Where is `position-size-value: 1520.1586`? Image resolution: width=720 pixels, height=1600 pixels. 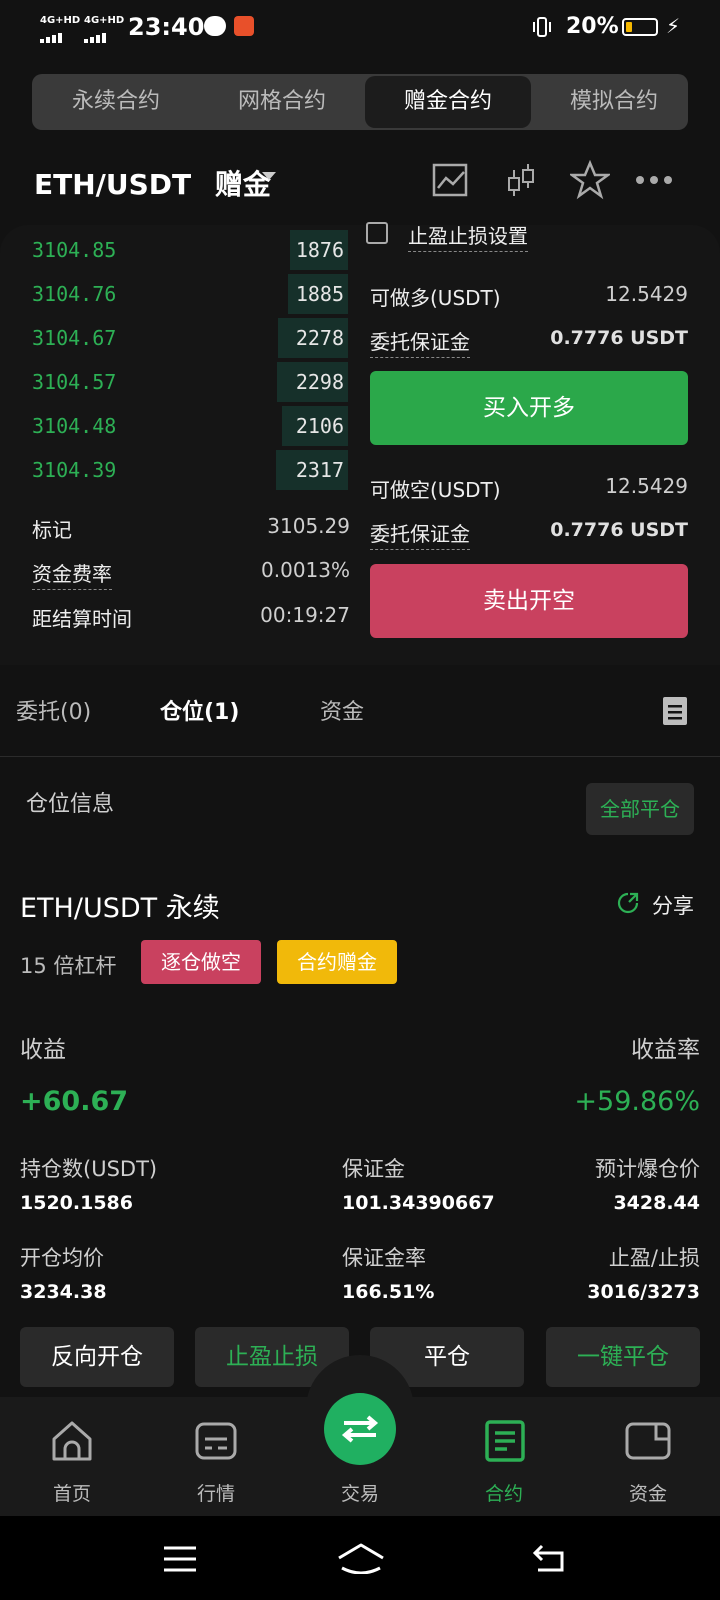
position-size-value: 1520.1586 is located at coordinates (76, 1203).